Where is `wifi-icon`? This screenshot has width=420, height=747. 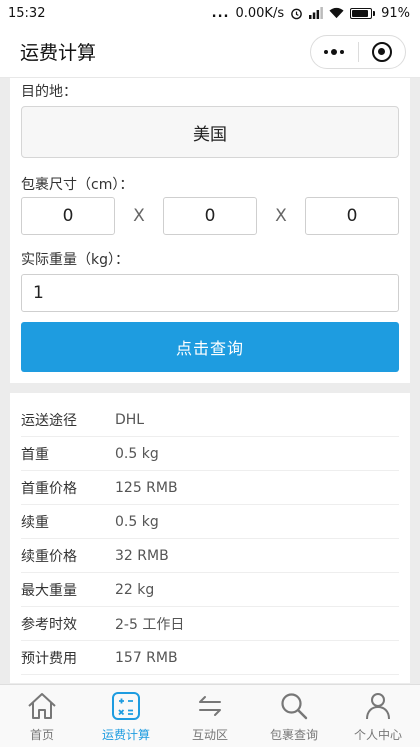 wifi-icon is located at coordinates (336, 13).